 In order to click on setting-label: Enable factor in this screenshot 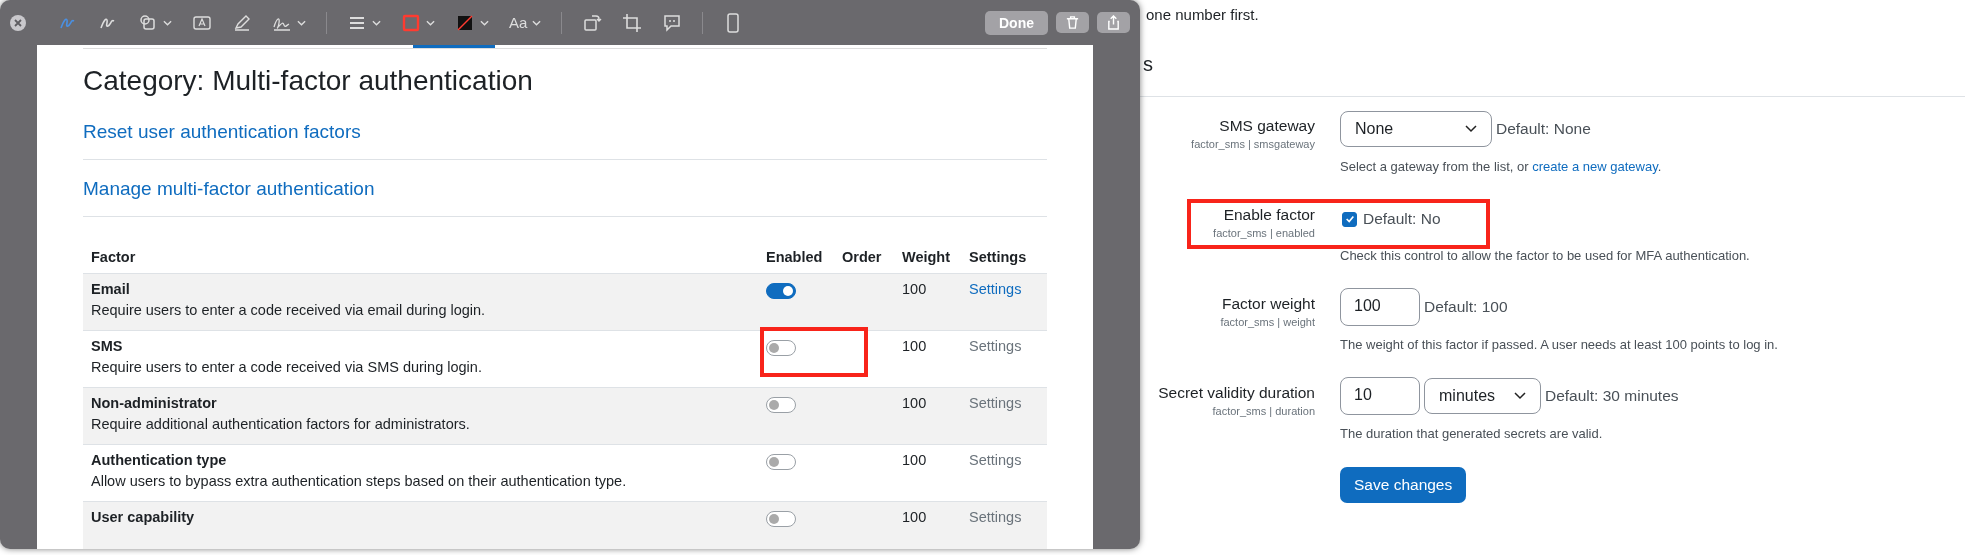, I will do `click(1268, 215)`.